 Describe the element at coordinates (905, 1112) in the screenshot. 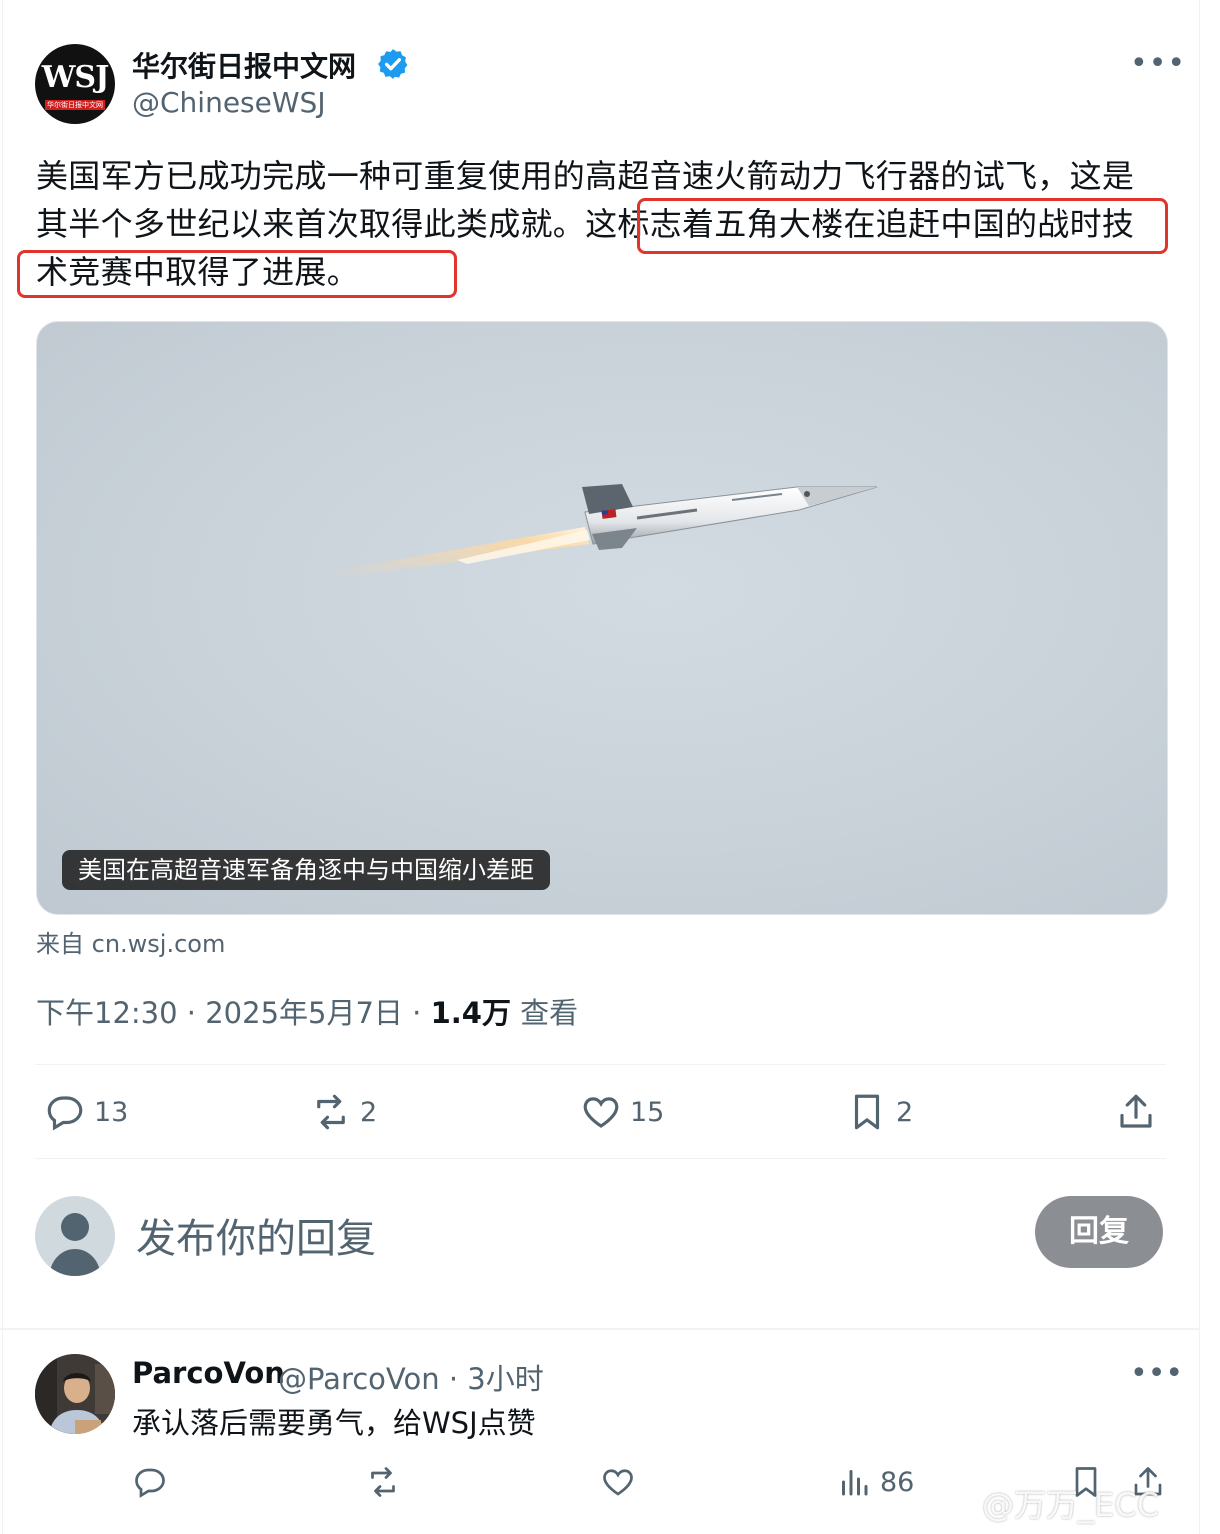

I see `bookmark-count: 2` at that location.